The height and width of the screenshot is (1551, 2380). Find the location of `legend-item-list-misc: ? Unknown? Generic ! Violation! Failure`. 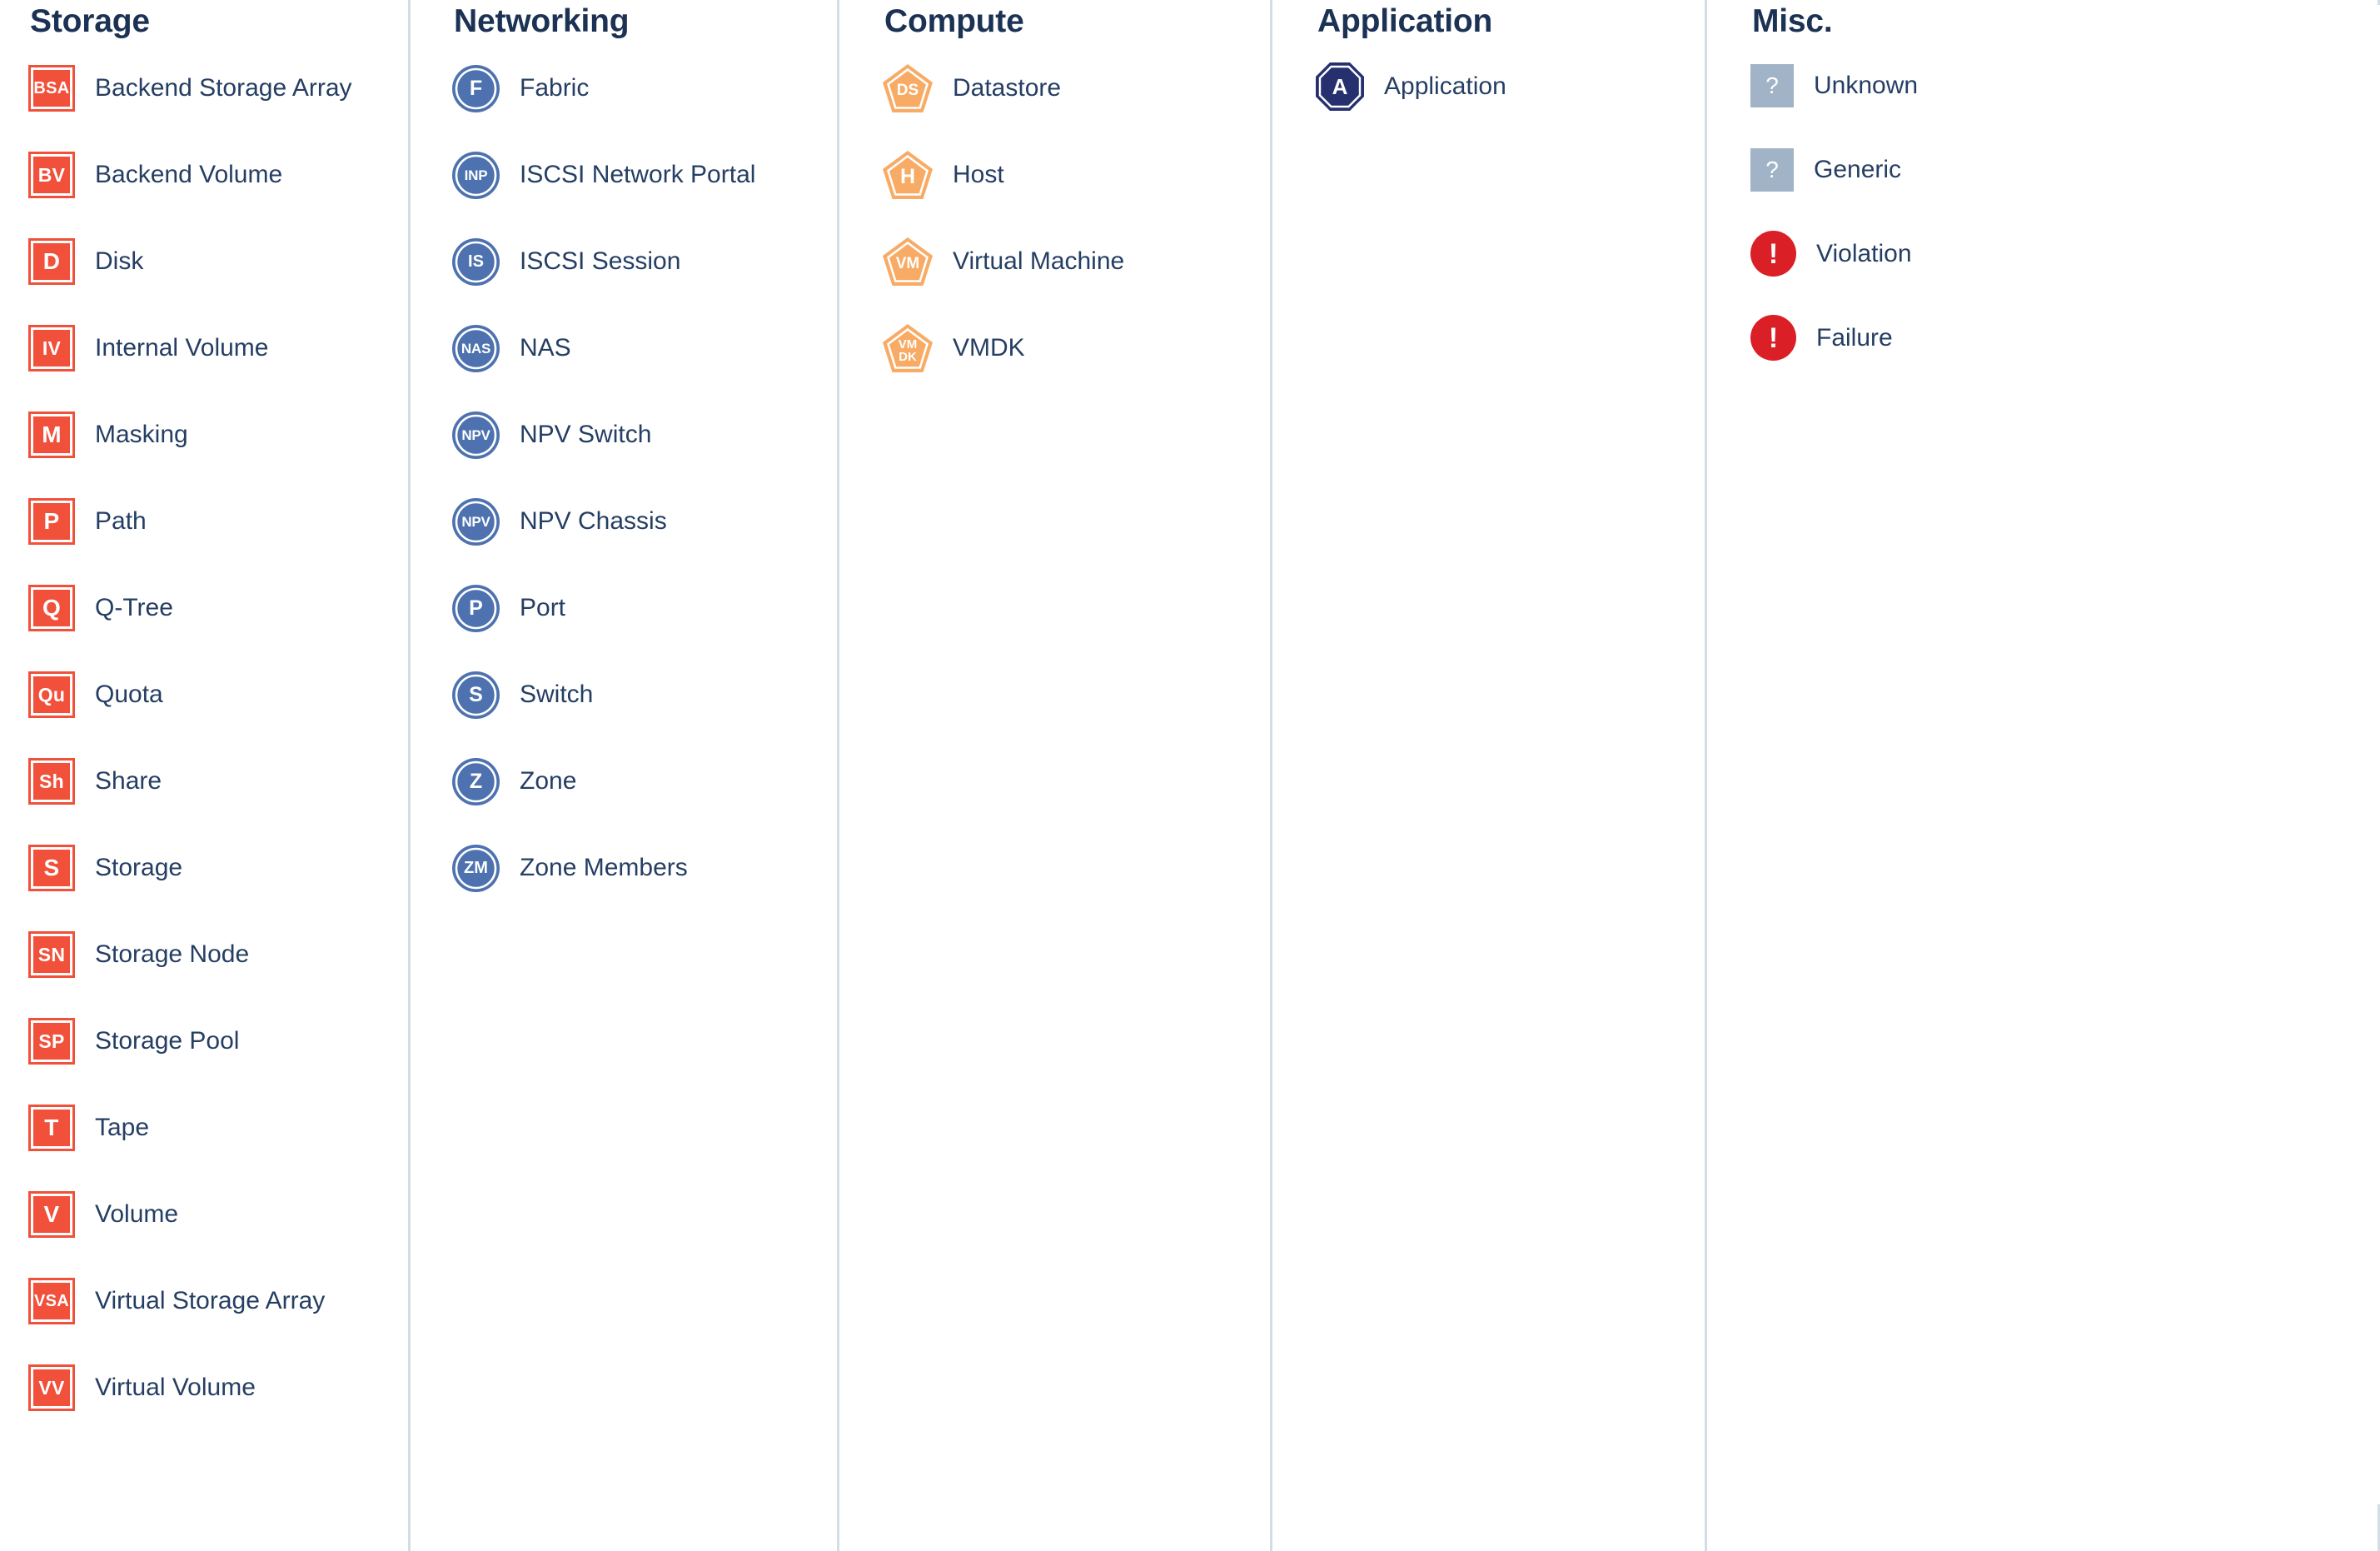

legend-item-list-misc: ? Unknown? Generic ! Violation! Failure is located at coordinates (2065, 211).